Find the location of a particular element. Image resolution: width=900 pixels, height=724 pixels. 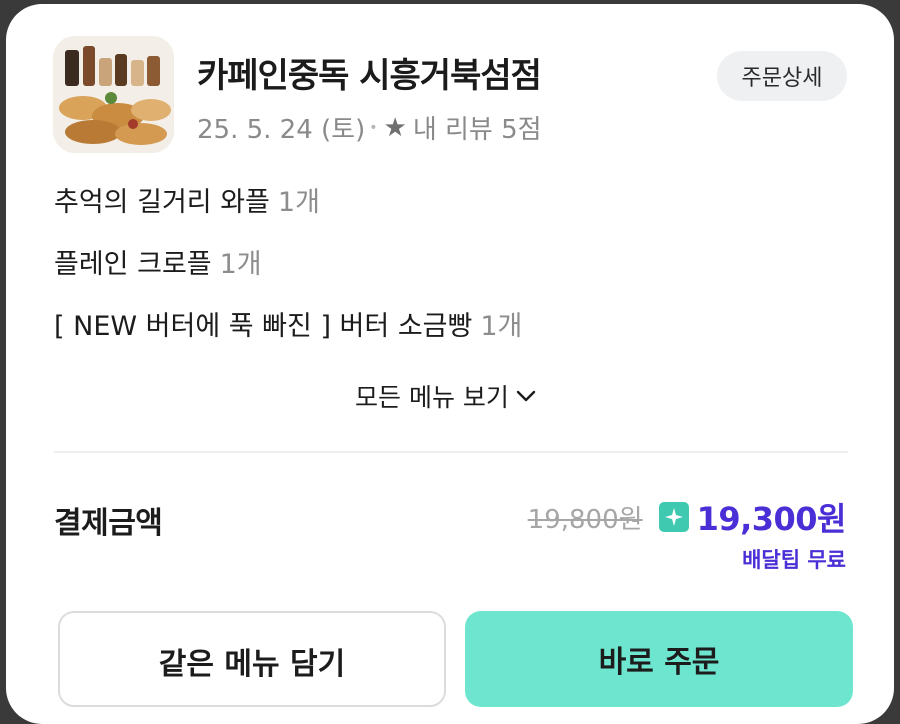

star-icon: ★ is located at coordinates (395, 127).